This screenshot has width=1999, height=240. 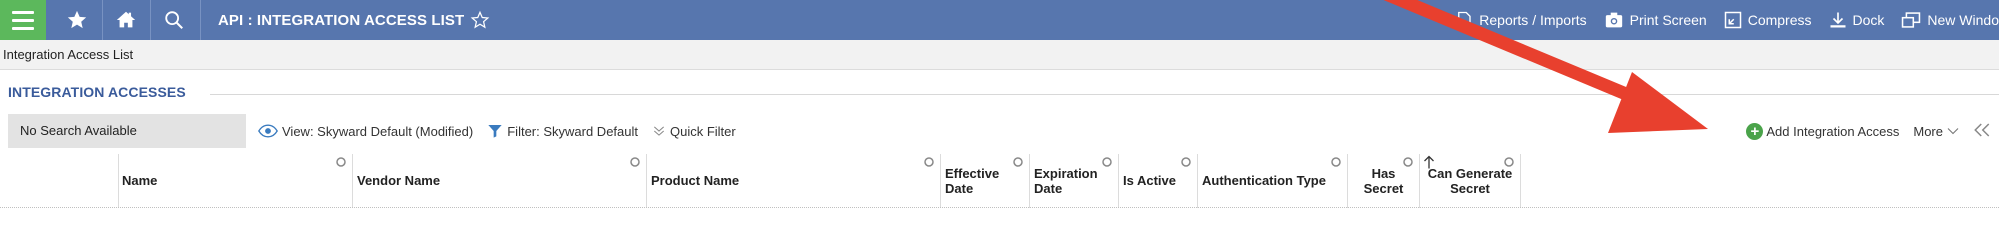 I want to click on column-header-vendor-name: Vendor Name, so click(x=499, y=181).